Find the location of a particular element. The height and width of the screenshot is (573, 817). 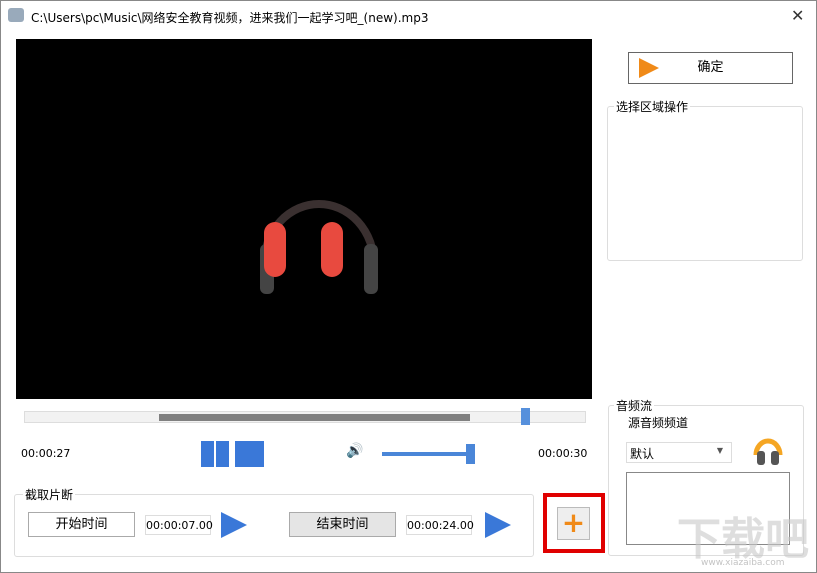

volume-thumb is located at coordinates (470, 454).